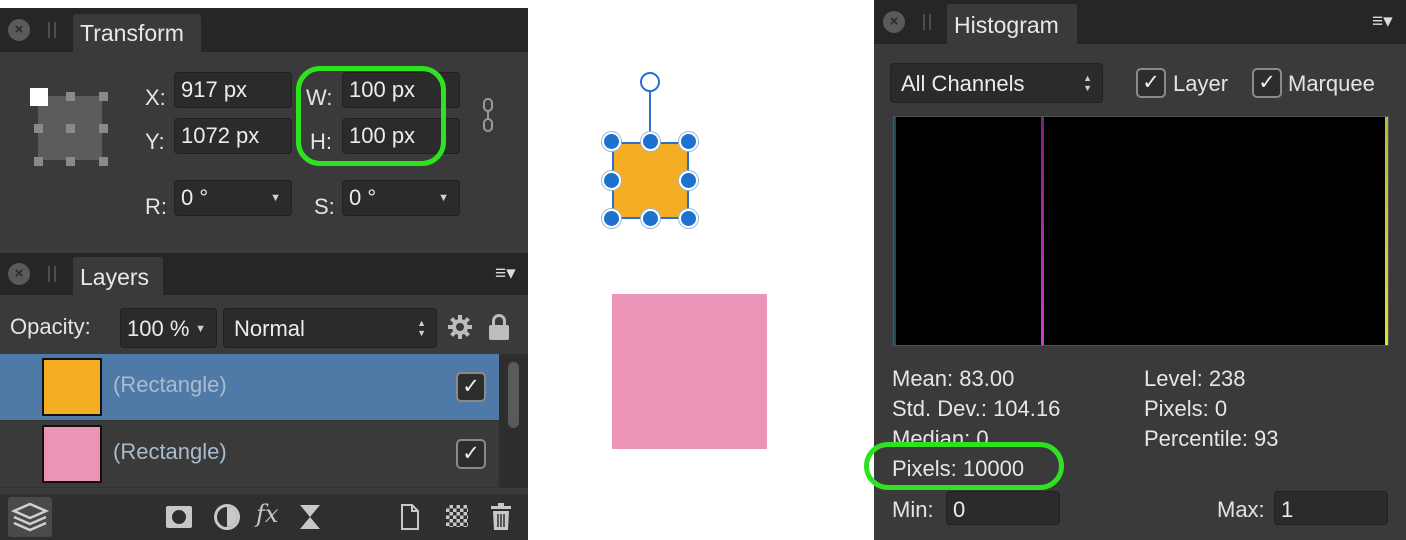 The image size is (1406, 540). Describe the element at coordinates (1042, 231) in the screenshot. I see `histogram-spike-magenta` at that location.